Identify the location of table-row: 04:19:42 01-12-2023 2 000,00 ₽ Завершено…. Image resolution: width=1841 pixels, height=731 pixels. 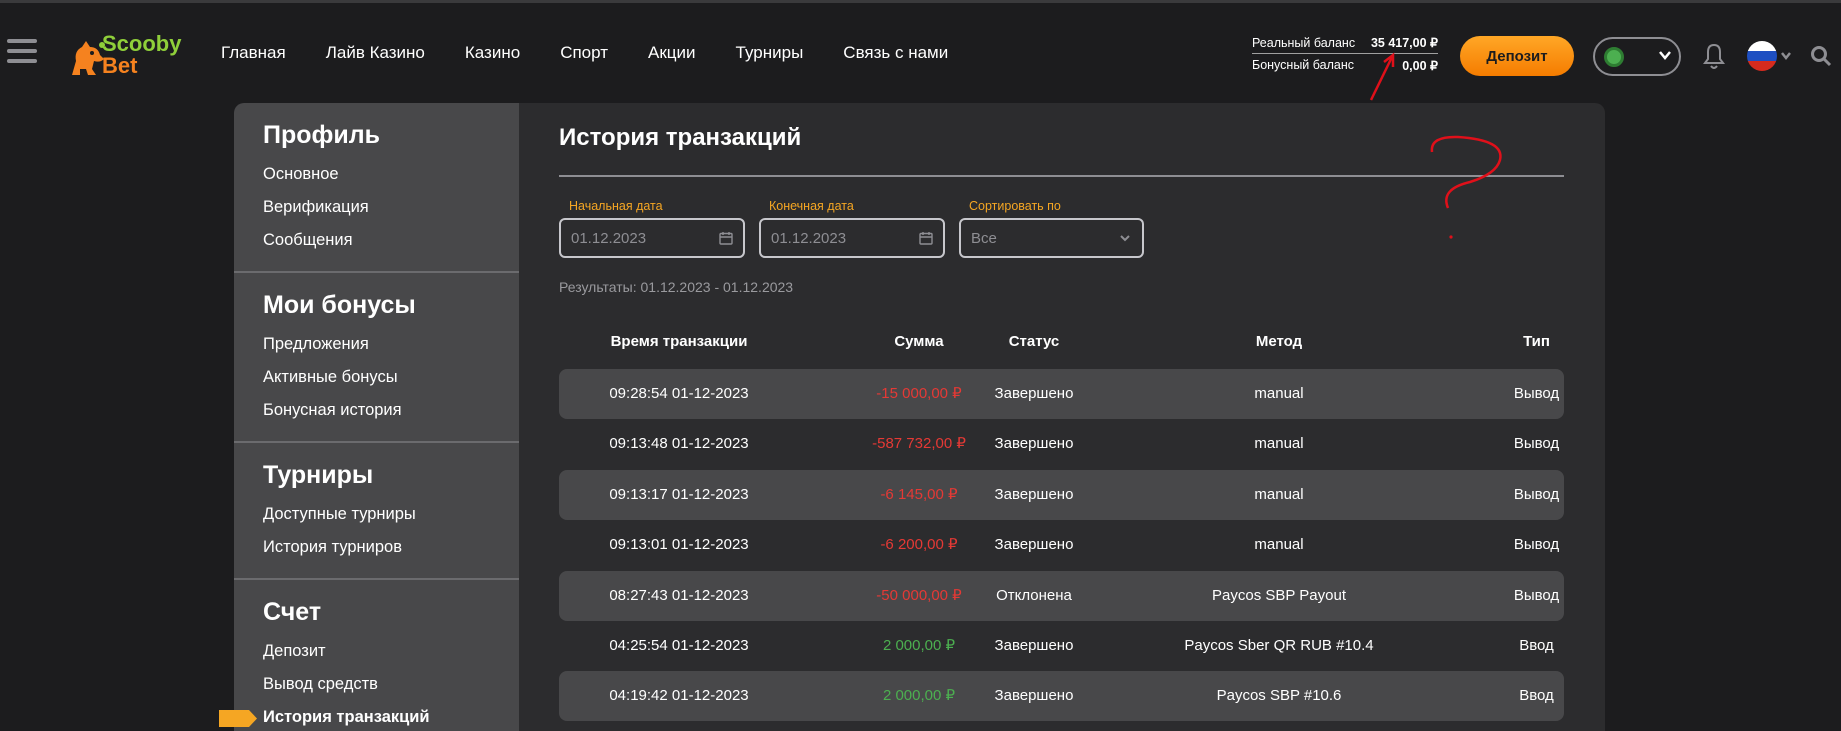
(1061, 696).